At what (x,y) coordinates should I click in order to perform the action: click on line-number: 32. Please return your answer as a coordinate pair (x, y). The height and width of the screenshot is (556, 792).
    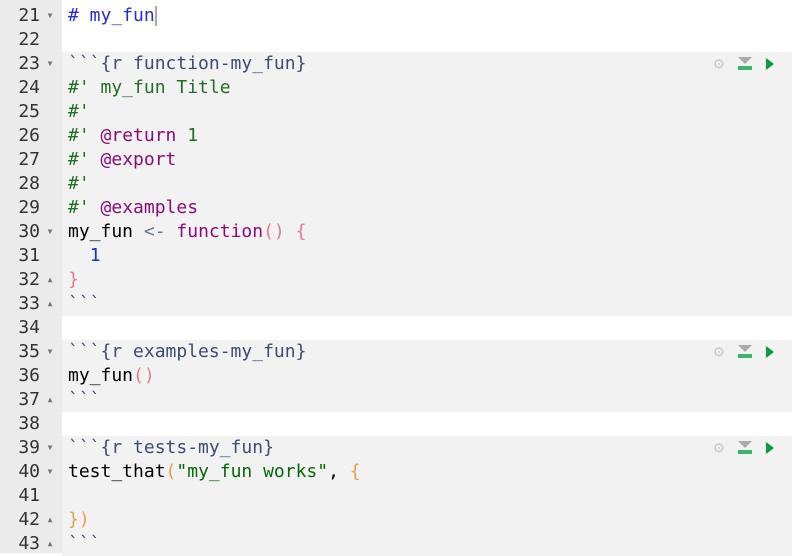
    Looking at the image, I should click on (29, 279).